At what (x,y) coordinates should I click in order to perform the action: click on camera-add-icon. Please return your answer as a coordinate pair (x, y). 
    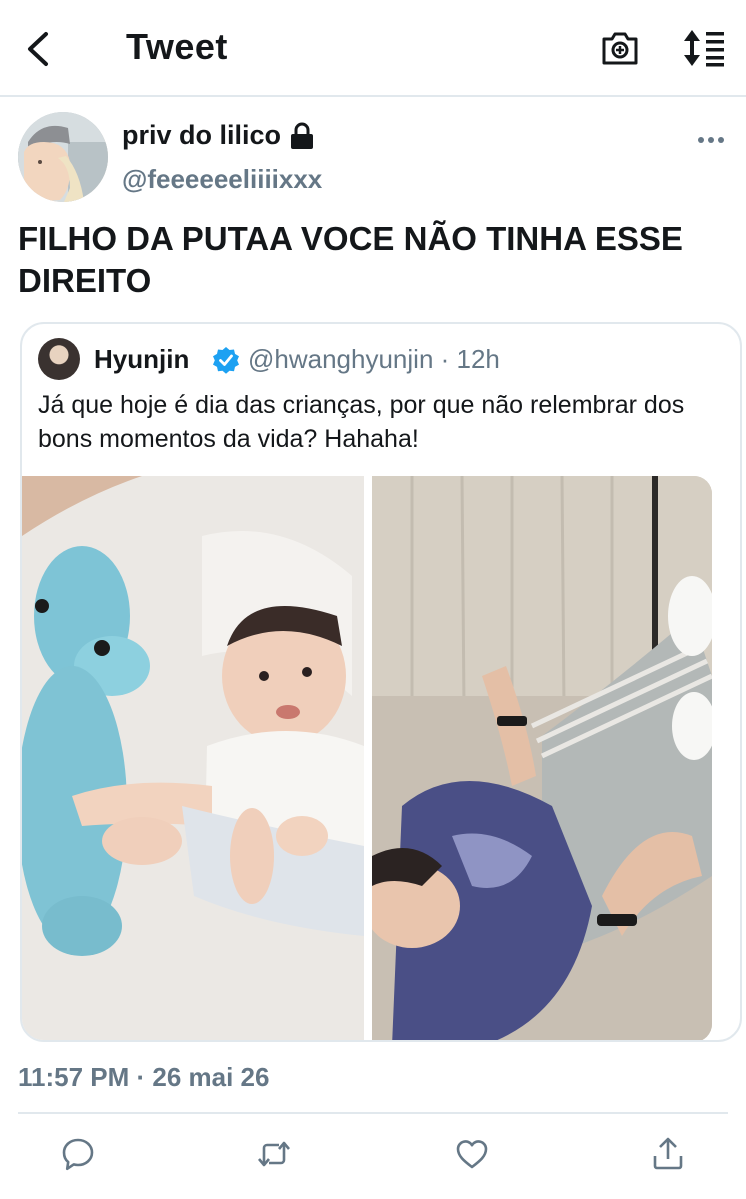
    Looking at the image, I should click on (620, 48).